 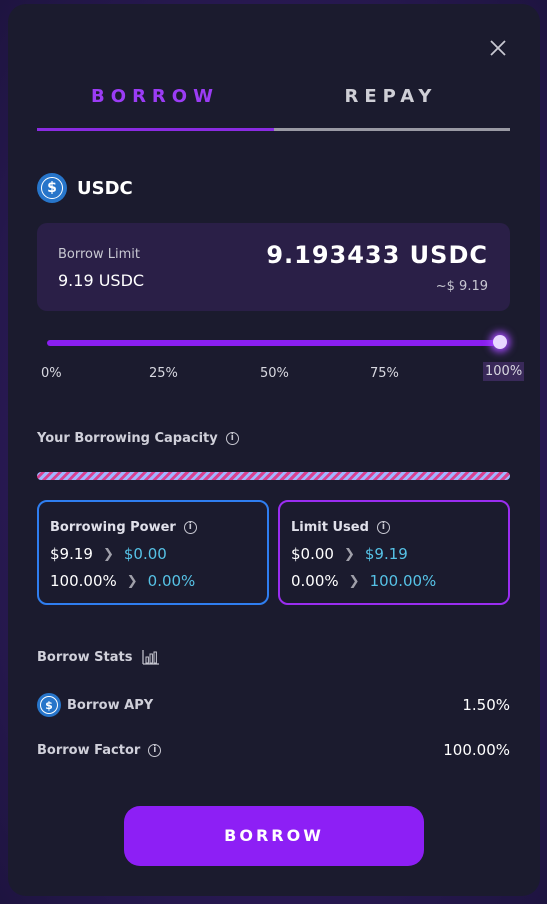 What do you see at coordinates (274, 373) in the screenshot?
I see `slider-tick-50: 50%` at bounding box center [274, 373].